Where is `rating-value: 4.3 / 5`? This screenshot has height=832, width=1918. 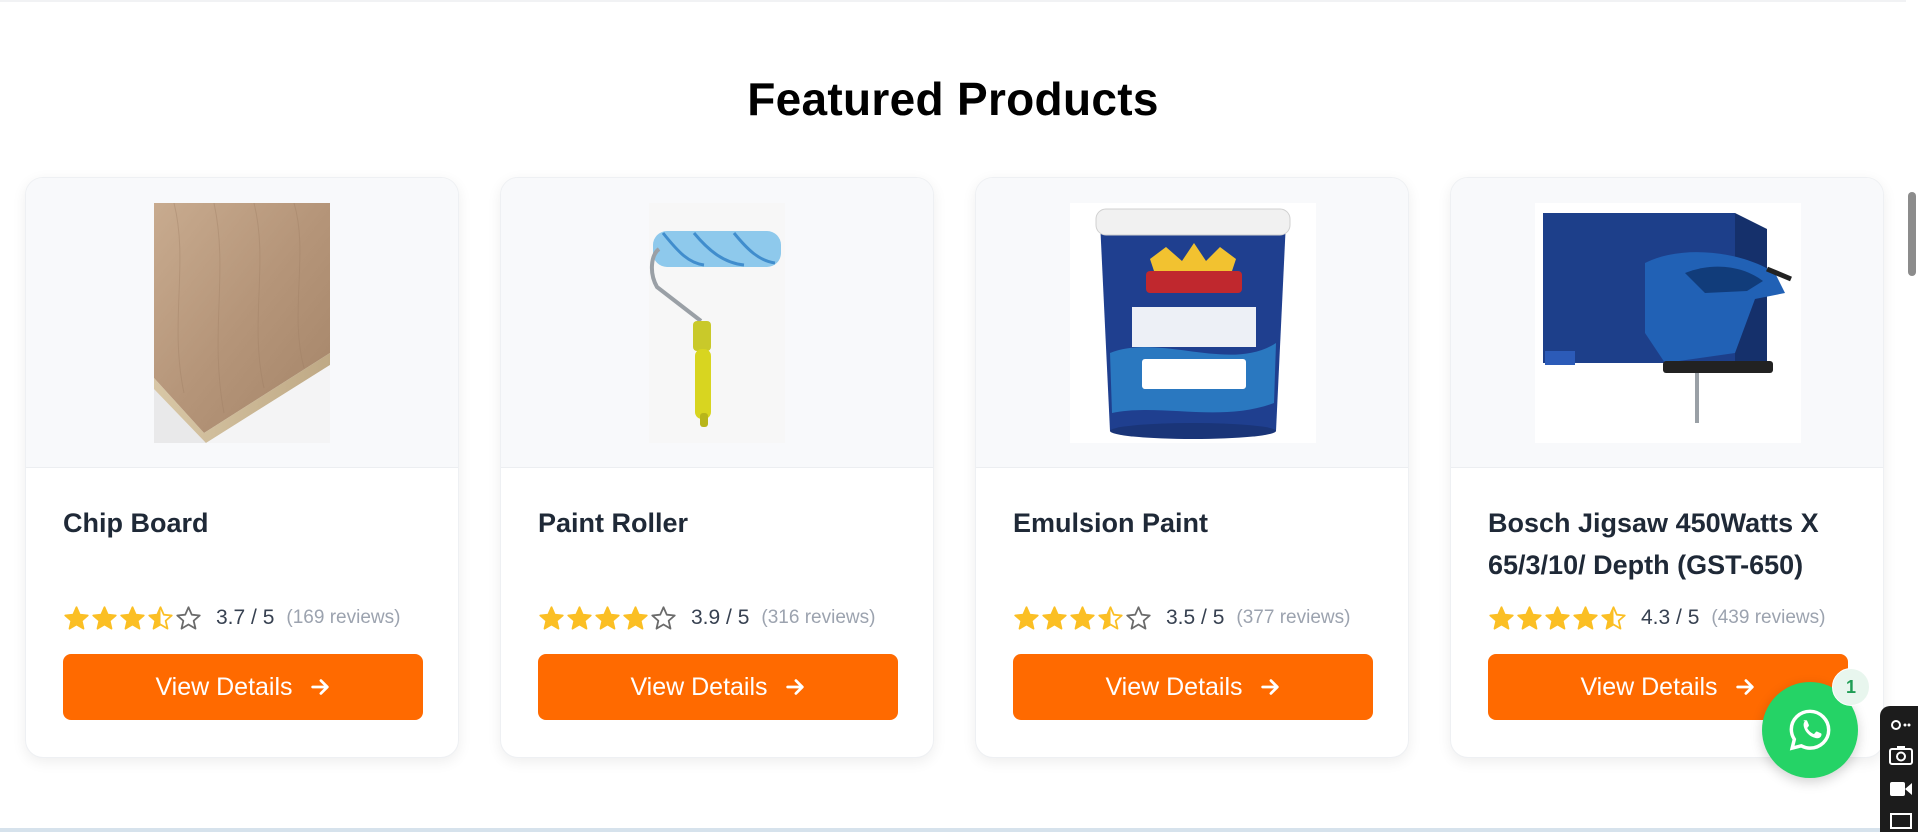
rating-value: 4.3 / 5 is located at coordinates (1670, 617).